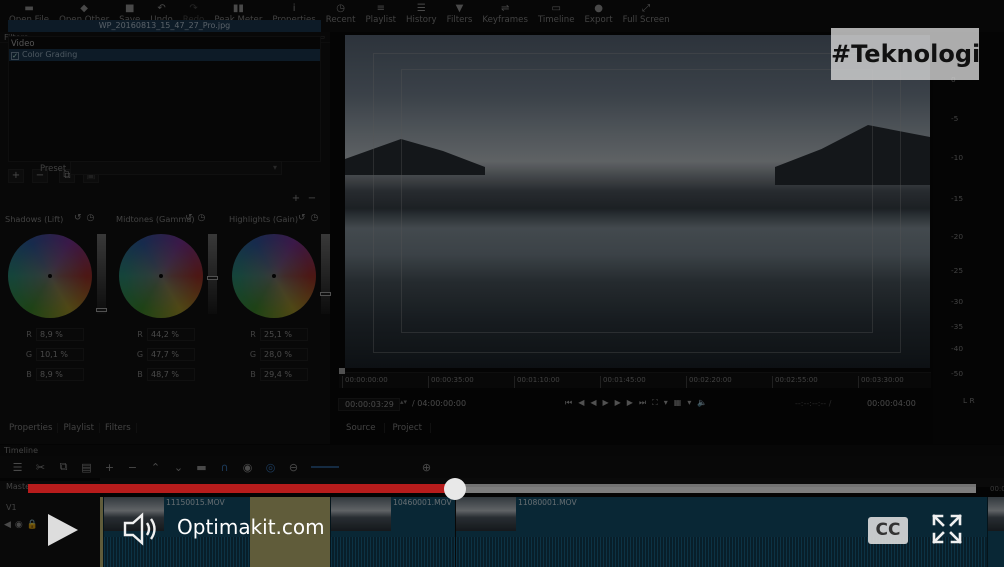  What do you see at coordinates (795, 382) in the screenshot?
I see `ruler-tick: 00:02:55:00` at bounding box center [795, 382].